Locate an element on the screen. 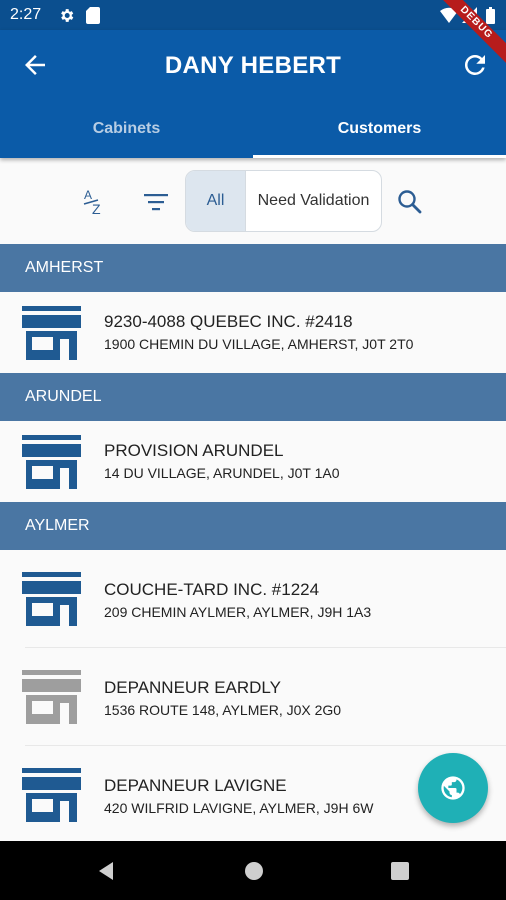  globe-icon is located at coordinates (453, 788).